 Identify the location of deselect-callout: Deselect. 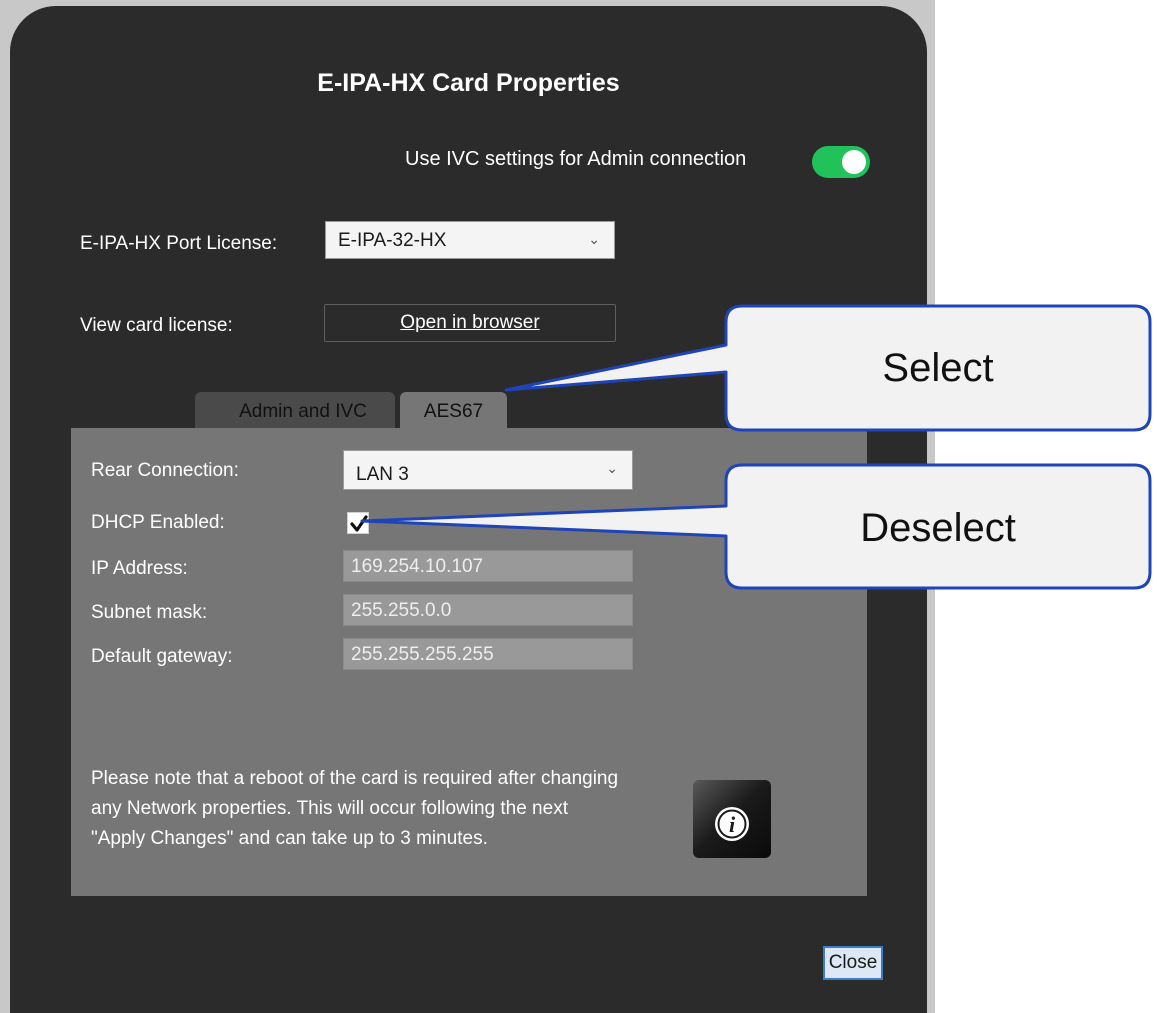
(938, 528).